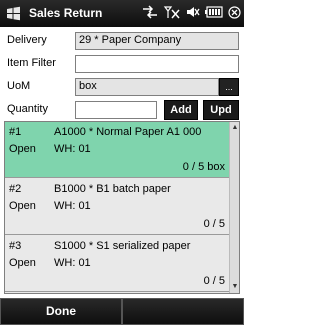 The image size is (320, 325). Describe the element at coordinates (172, 12) in the screenshot. I see `signal-off-icon` at that location.